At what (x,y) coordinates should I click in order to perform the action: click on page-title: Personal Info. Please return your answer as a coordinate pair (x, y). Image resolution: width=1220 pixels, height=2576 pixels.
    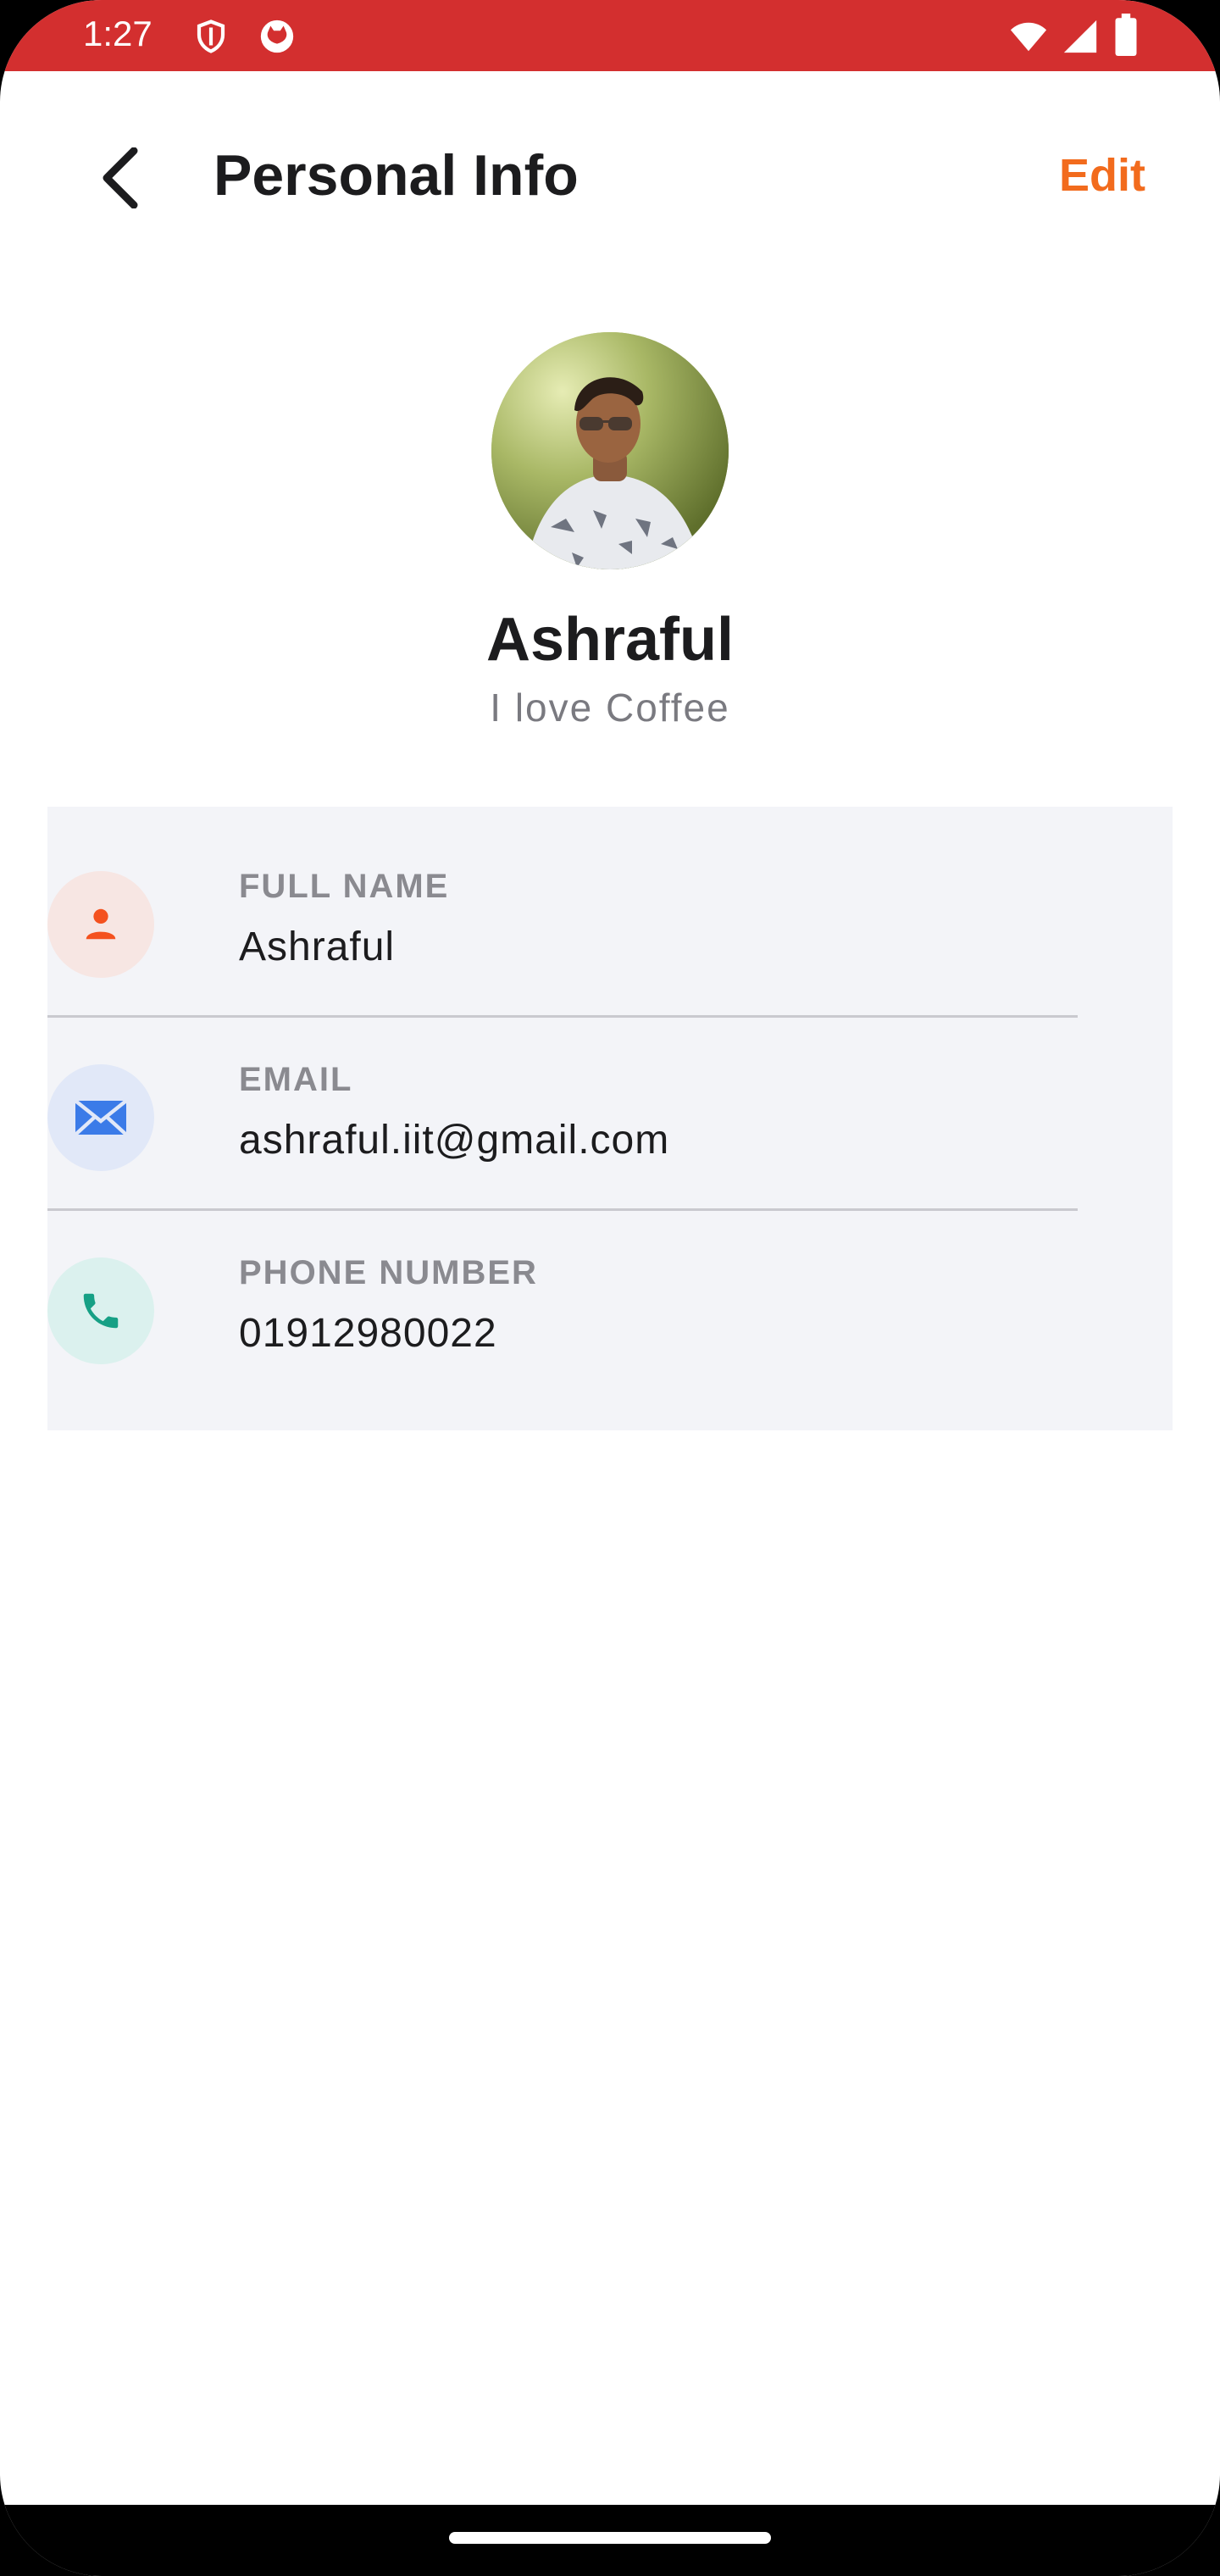
    Looking at the image, I should click on (396, 175).